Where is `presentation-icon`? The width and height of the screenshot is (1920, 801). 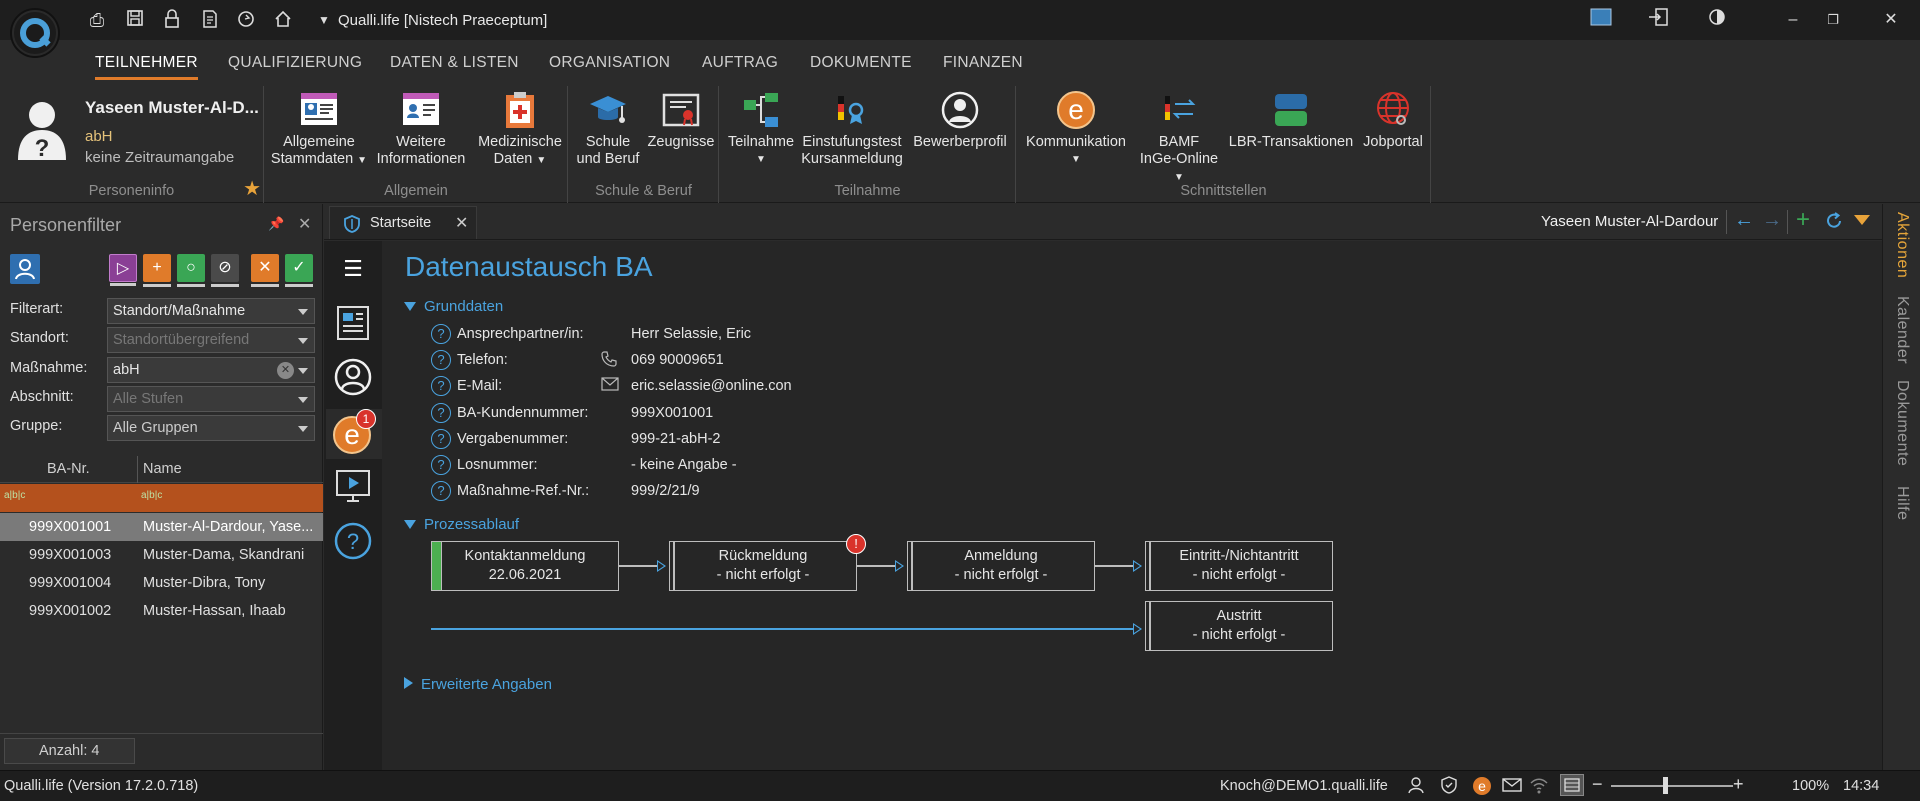
presentation-icon is located at coordinates (353, 486).